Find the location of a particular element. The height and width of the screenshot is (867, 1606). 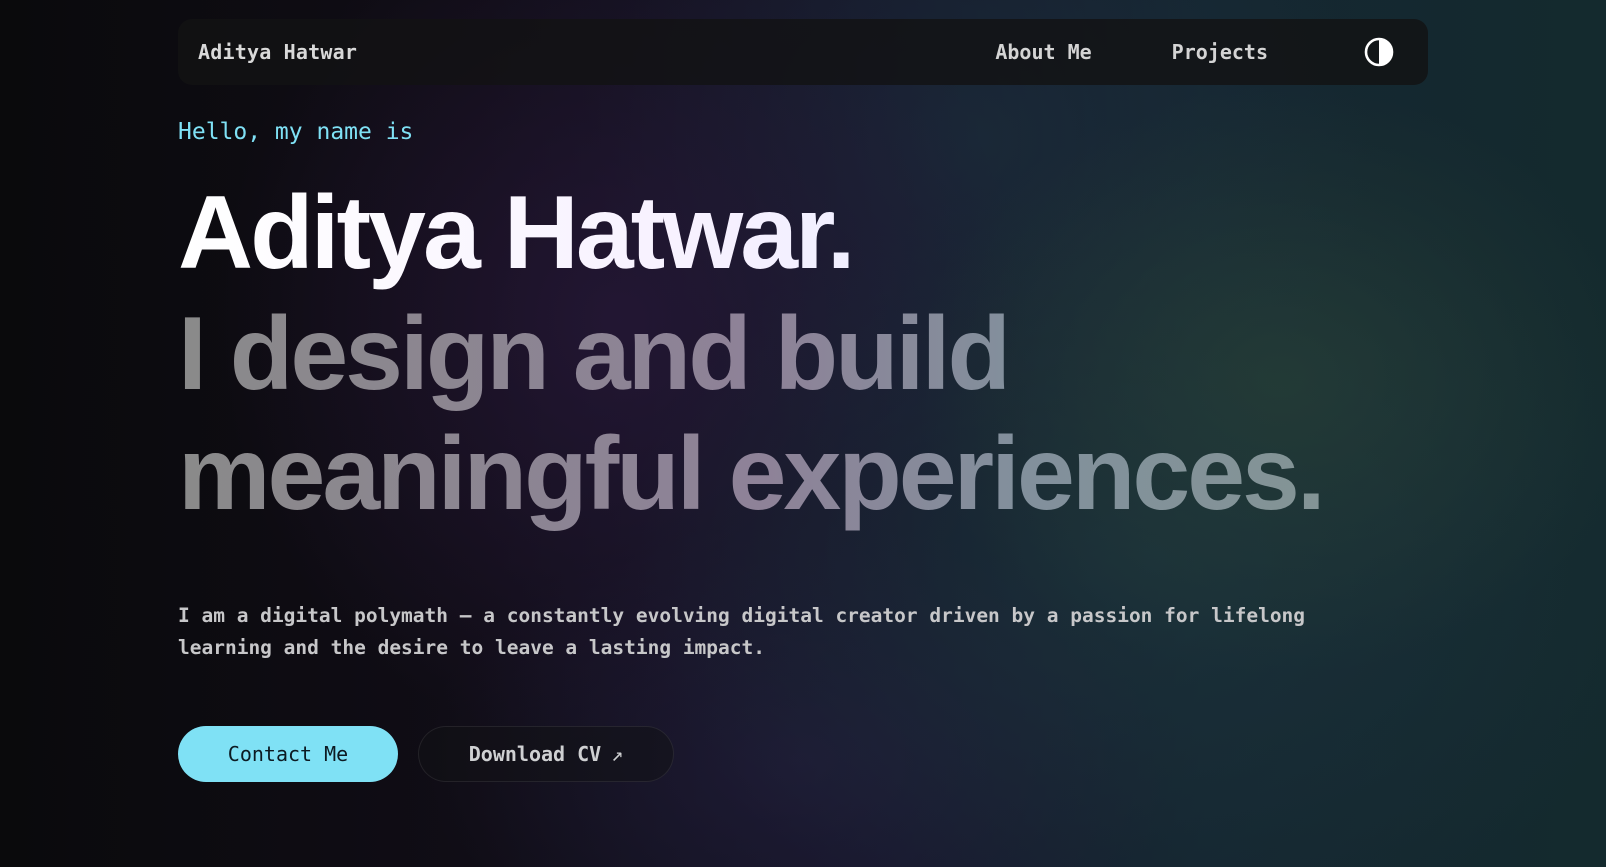

navbar: Aditya Hatwar About Me Projects is located at coordinates (803, 52).